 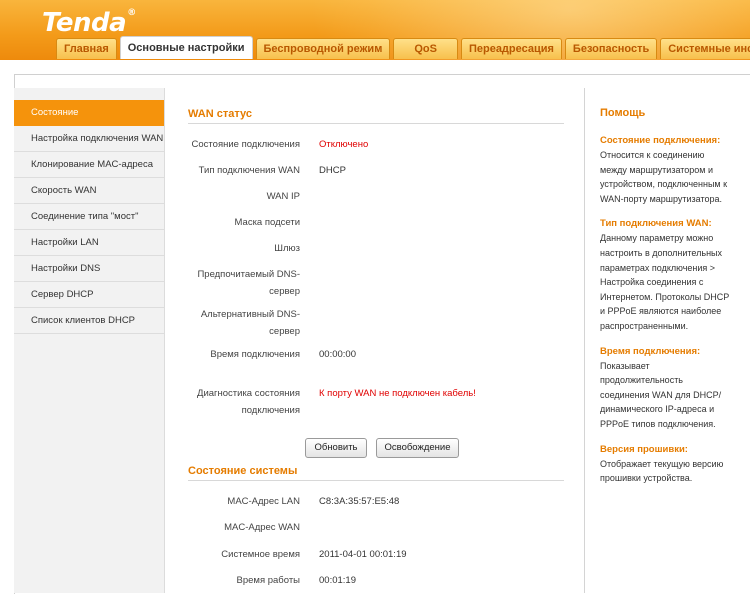 What do you see at coordinates (89, 23) in the screenshot?
I see `tenda-logo: Tenda®` at bounding box center [89, 23].